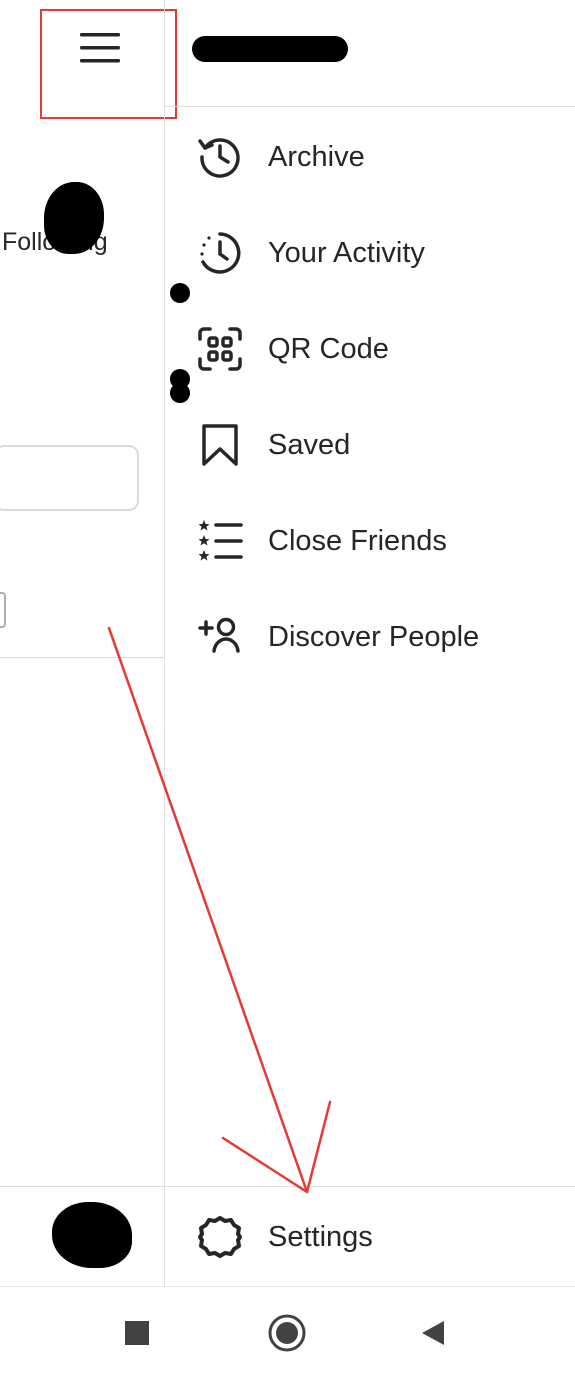 The image size is (575, 1379). I want to click on system-navigation-bar, so click(287, 1333).